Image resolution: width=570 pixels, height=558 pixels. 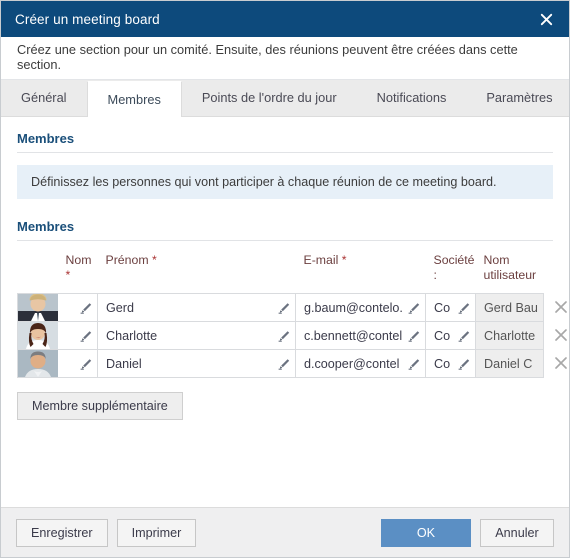 What do you see at coordinates (352, 363) in the screenshot?
I see `email-value: d.cooper@contel` at bounding box center [352, 363].